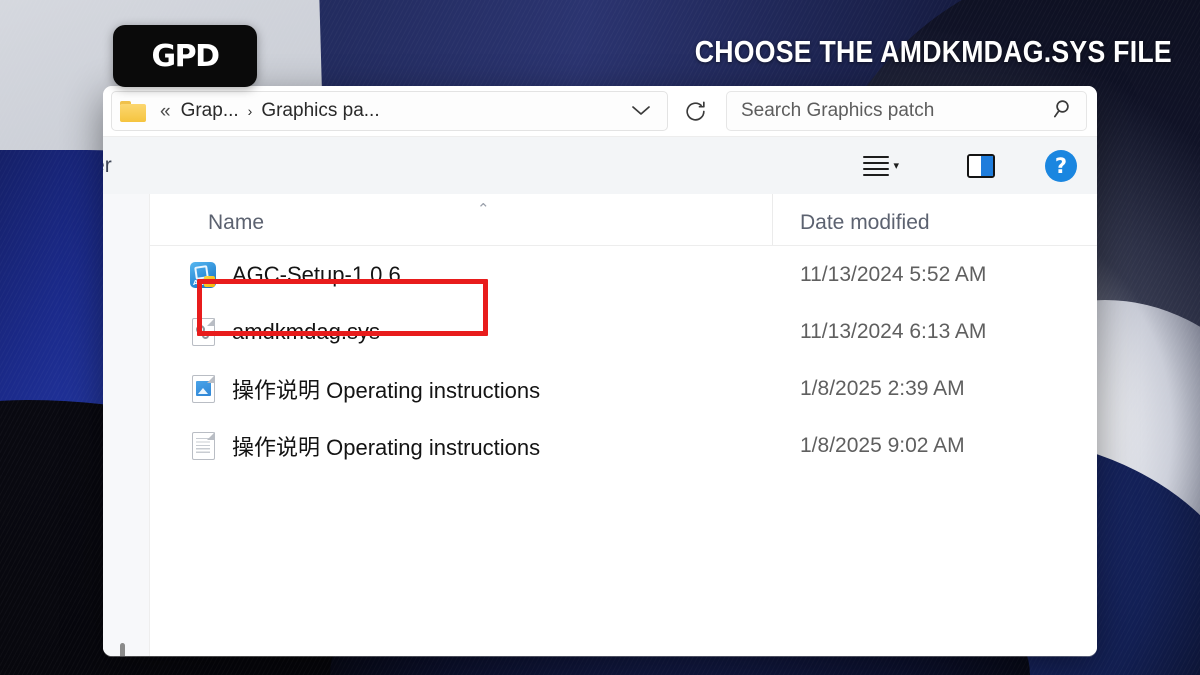  I want to click on preview-pane-icon, so click(981, 165).